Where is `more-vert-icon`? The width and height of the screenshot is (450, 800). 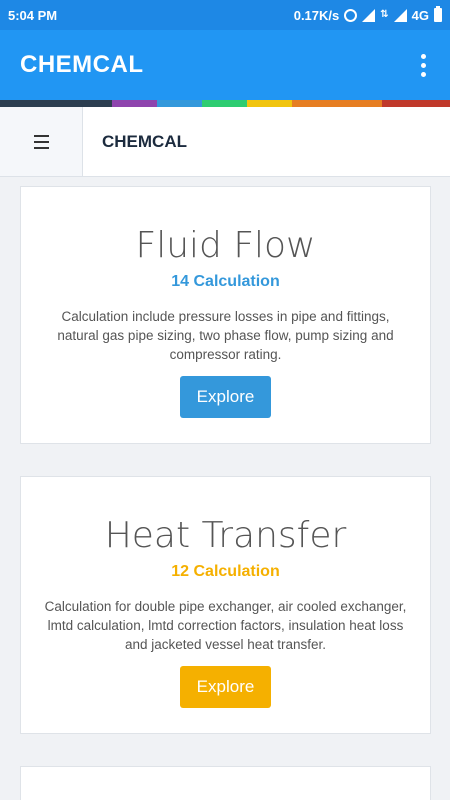
more-vert-icon is located at coordinates (423, 65).